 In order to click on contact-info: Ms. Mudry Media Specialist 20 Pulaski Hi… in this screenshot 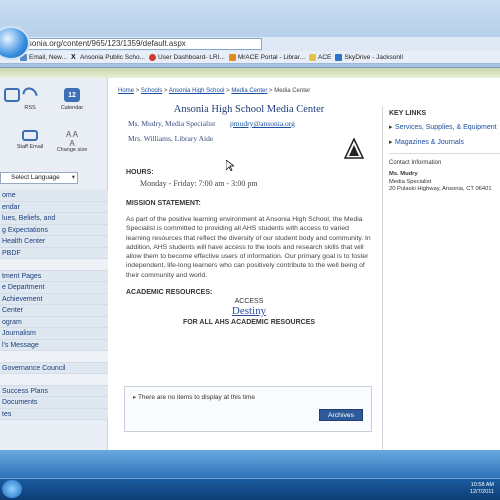, I will do `click(440, 181)`.